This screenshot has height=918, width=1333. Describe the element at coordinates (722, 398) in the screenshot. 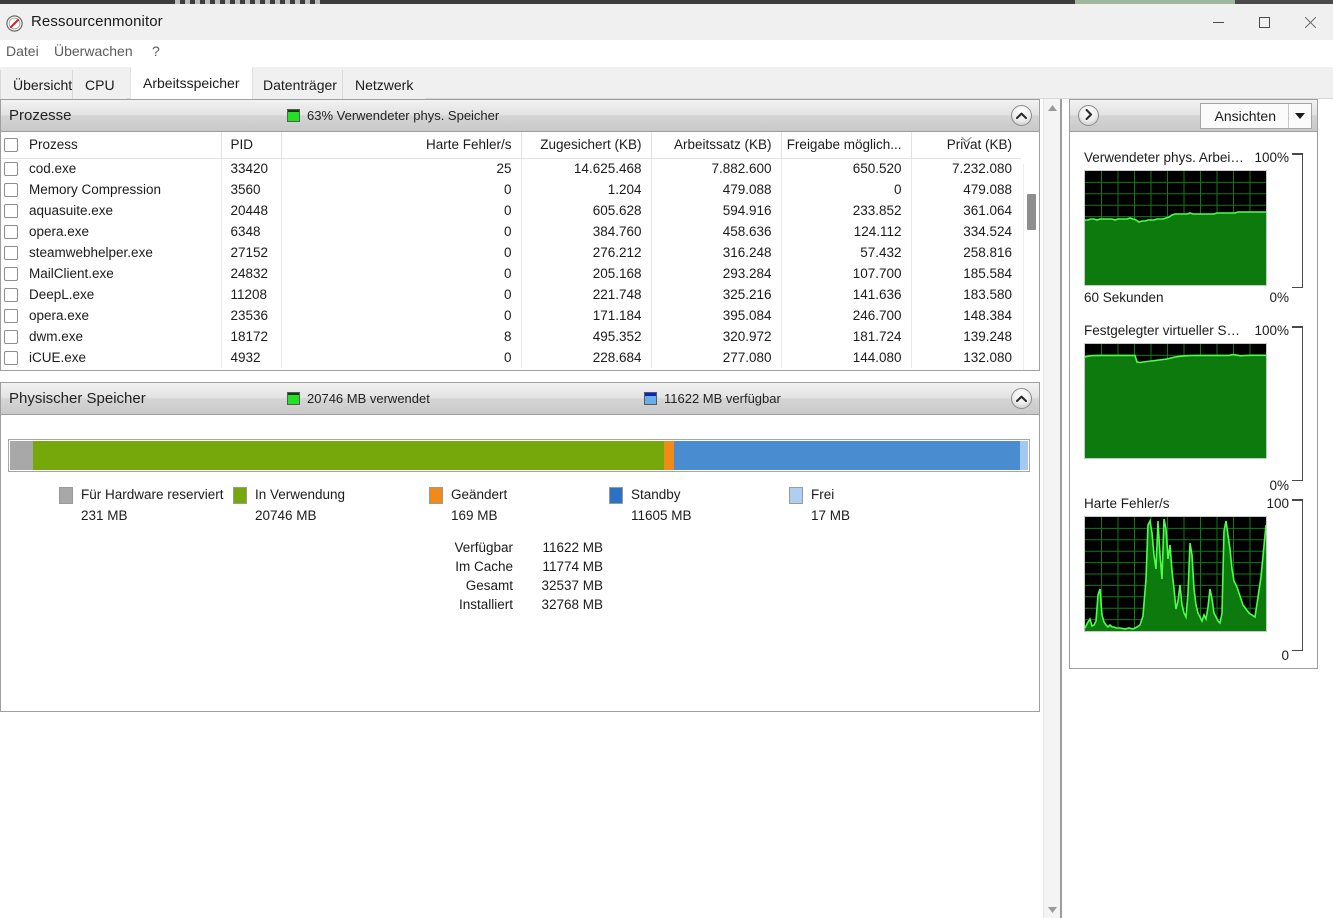

I see `memory-available-stat-text: 11622 MB verfügbar` at that location.